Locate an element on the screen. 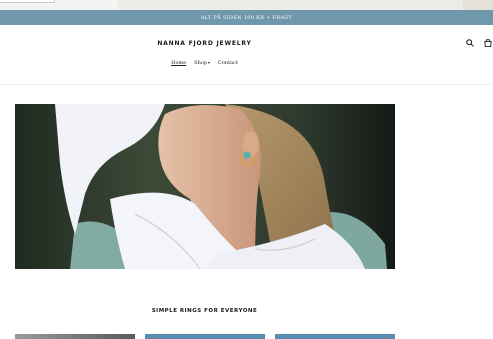 The height and width of the screenshot is (339, 493). nav-item-shop-label: Shop is located at coordinates (201, 63).